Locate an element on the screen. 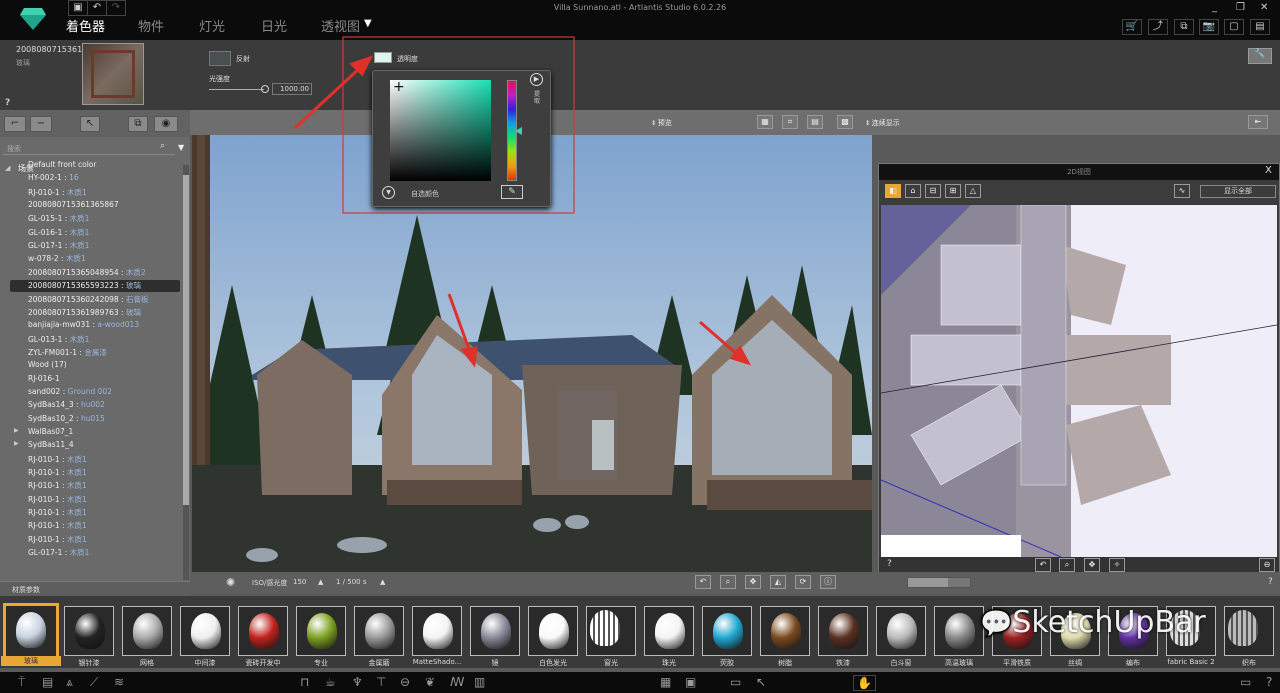 This screenshot has width=1280, height=693. zoom-icon: ⌕ is located at coordinates (1067, 565).